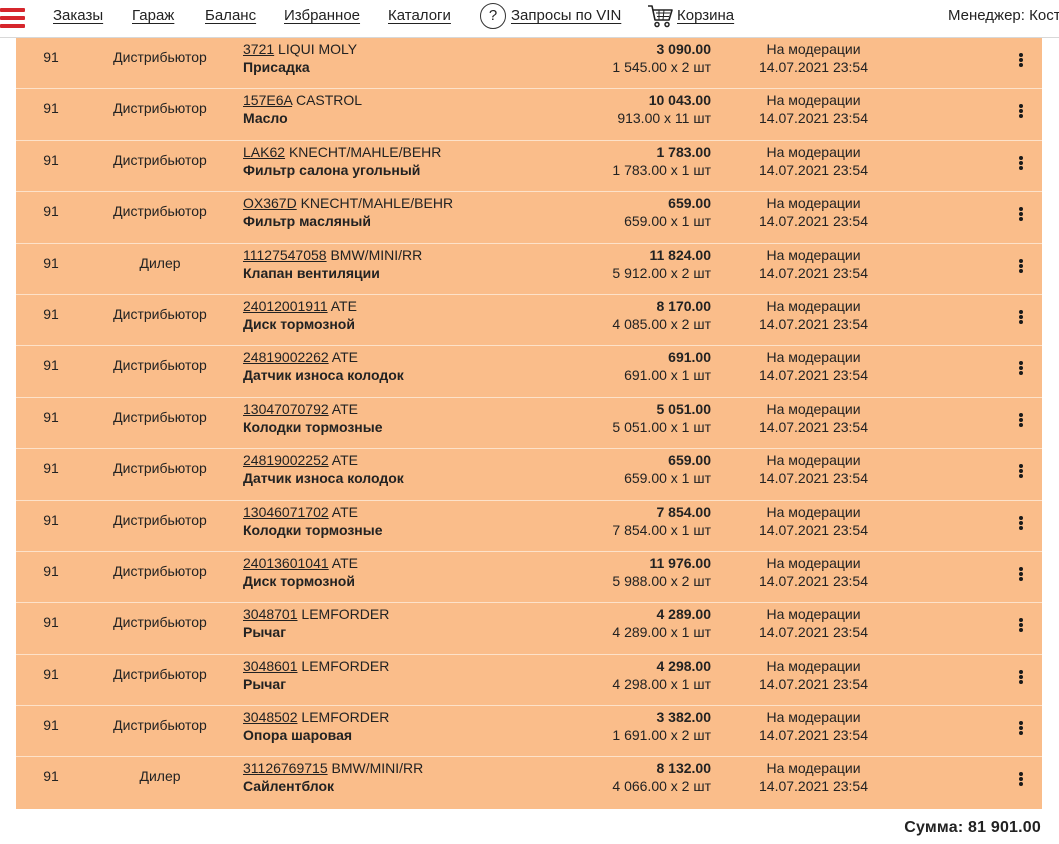  What do you see at coordinates (258, 49) in the screenshot?
I see `part-code-link: 3721` at bounding box center [258, 49].